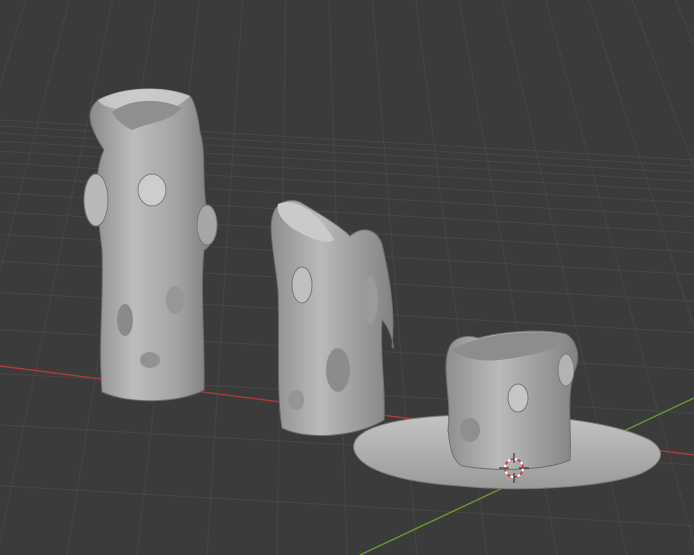  What do you see at coordinates (150, 245) in the screenshot?
I see `tall-candle-object` at bounding box center [150, 245].